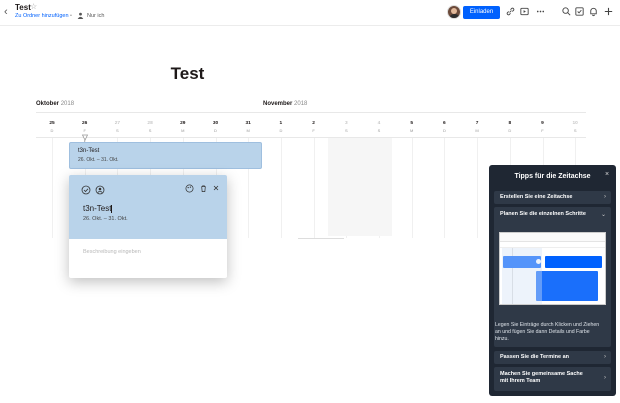 This screenshot has height=403, width=620. What do you see at coordinates (540, 11) in the screenshot?
I see `more-icon` at bounding box center [540, 11].